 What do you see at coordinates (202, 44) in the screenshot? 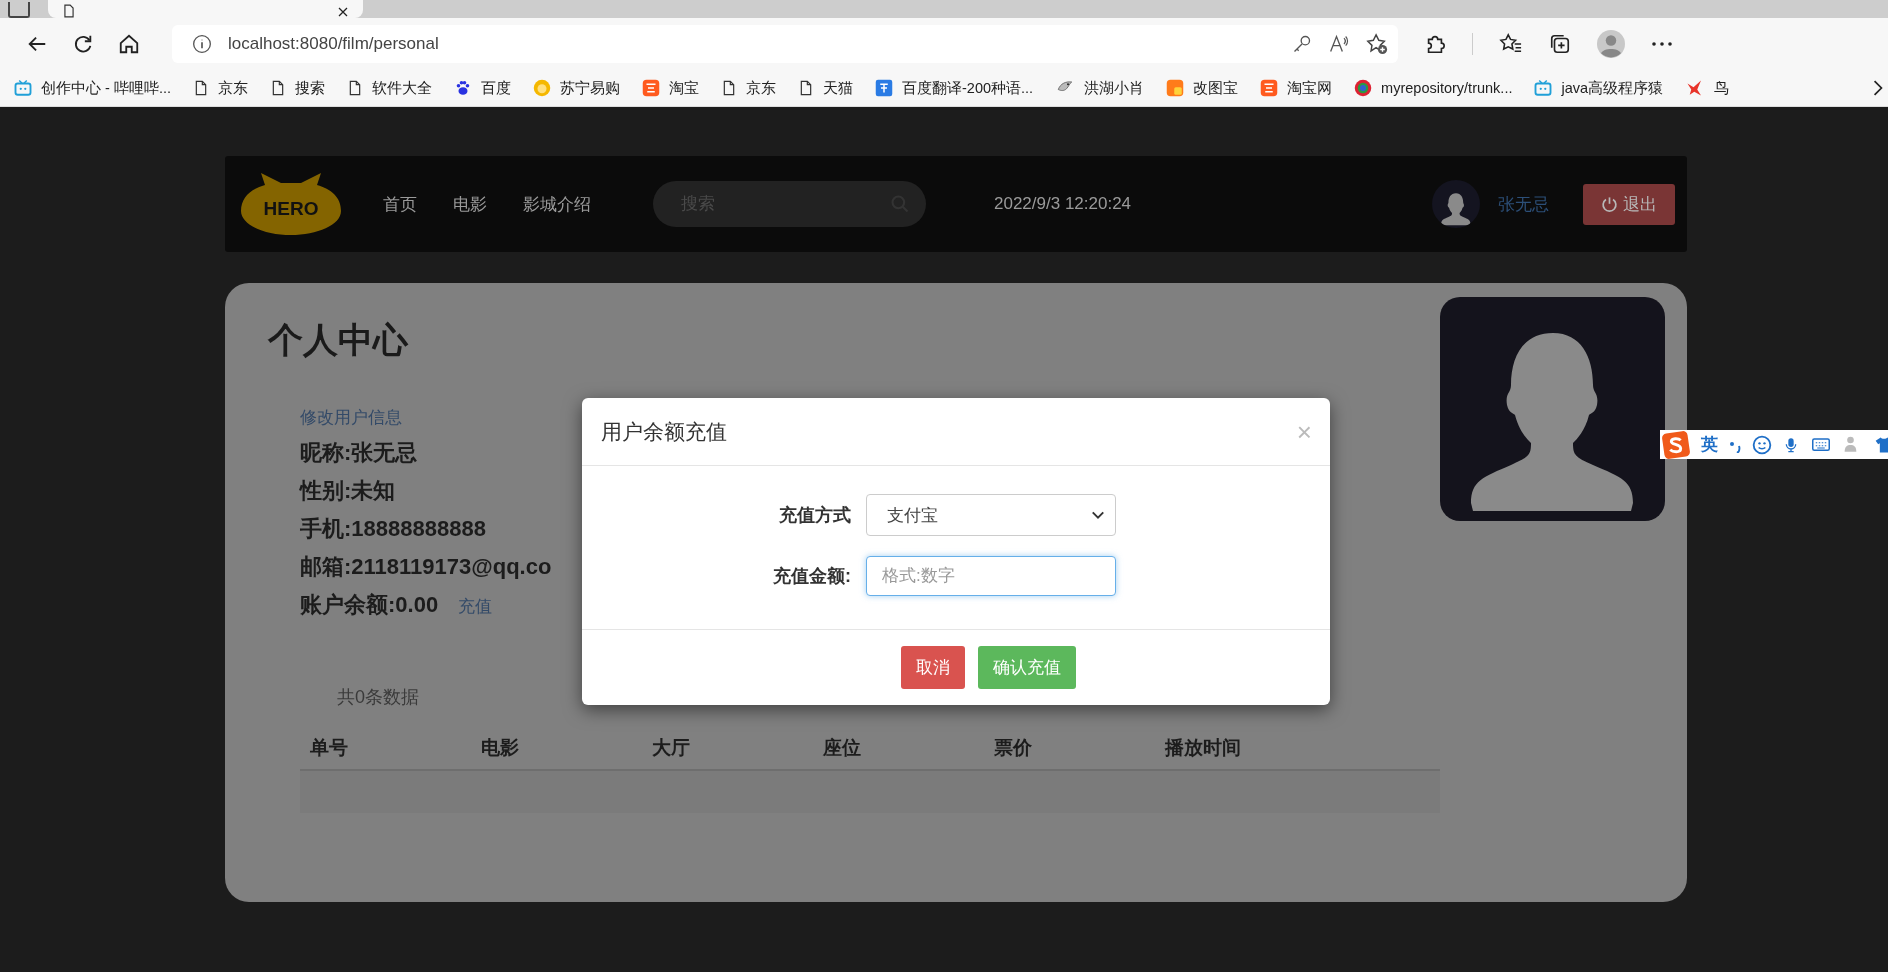
I see `info-icon` at bounding box center [202, 44].